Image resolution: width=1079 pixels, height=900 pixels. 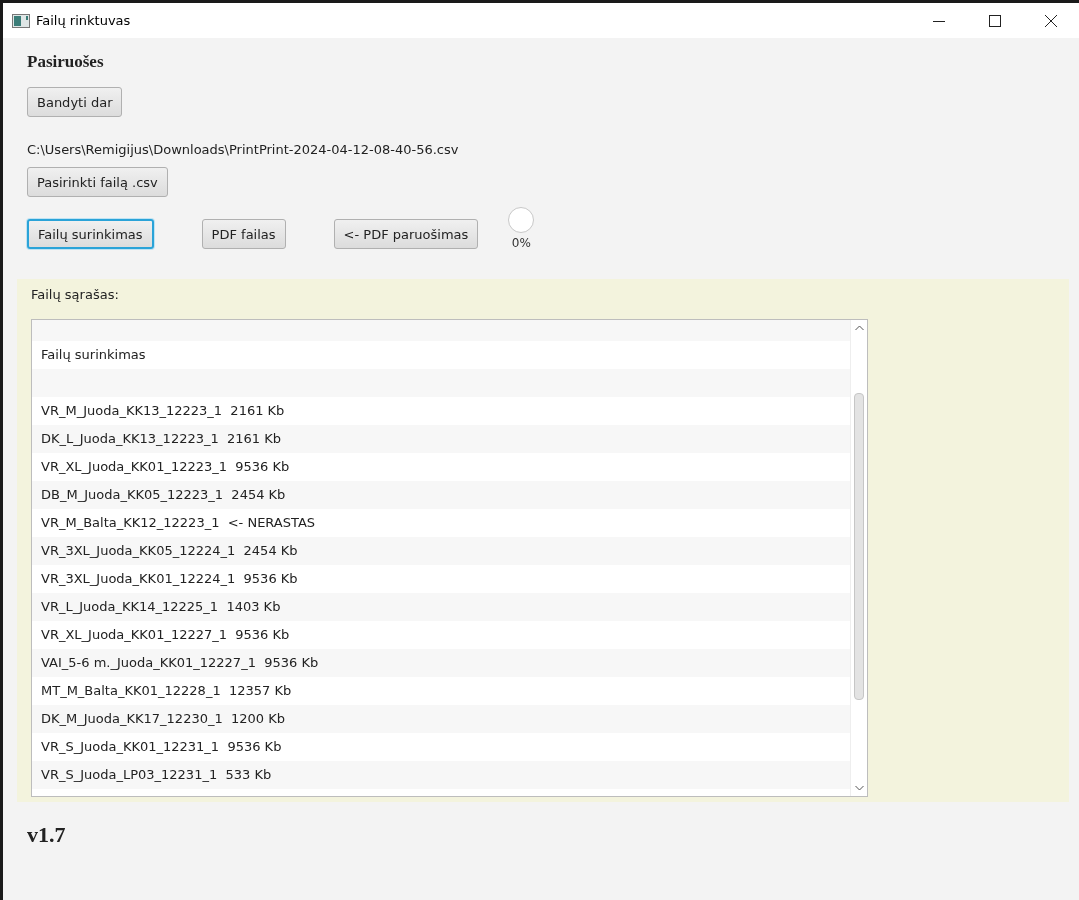 I want to click on scroll-down-icon, so click(x=859, y=788).